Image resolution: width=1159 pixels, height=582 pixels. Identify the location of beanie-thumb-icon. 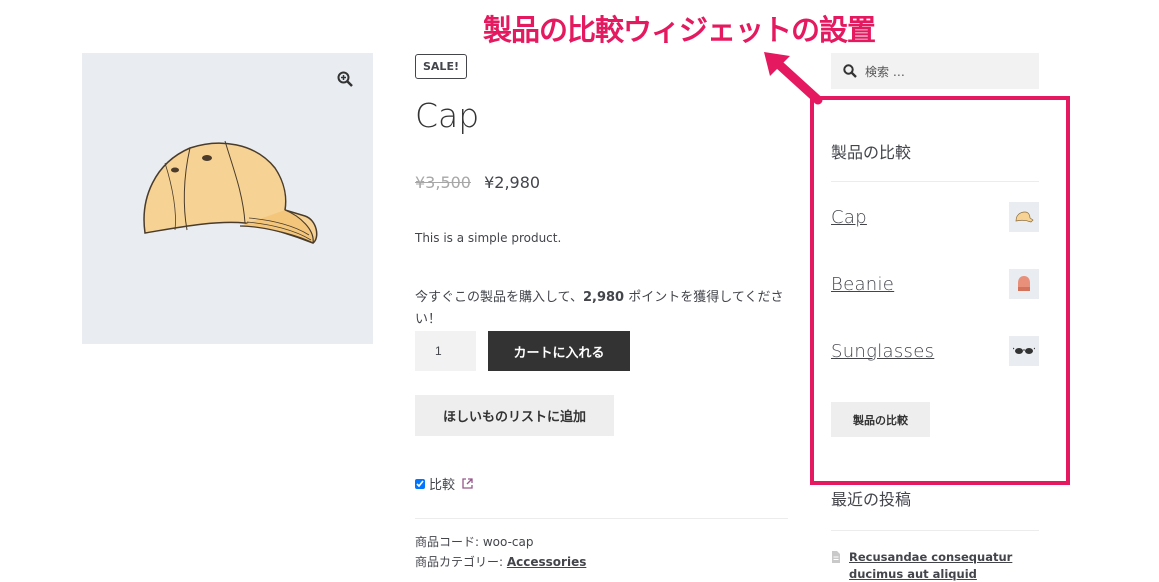
(1024, 284).